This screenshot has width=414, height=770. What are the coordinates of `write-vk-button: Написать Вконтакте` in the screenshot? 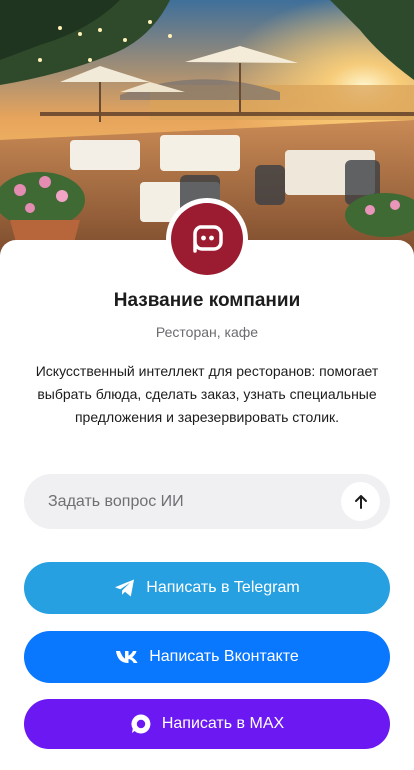 It's located at (207, 657).